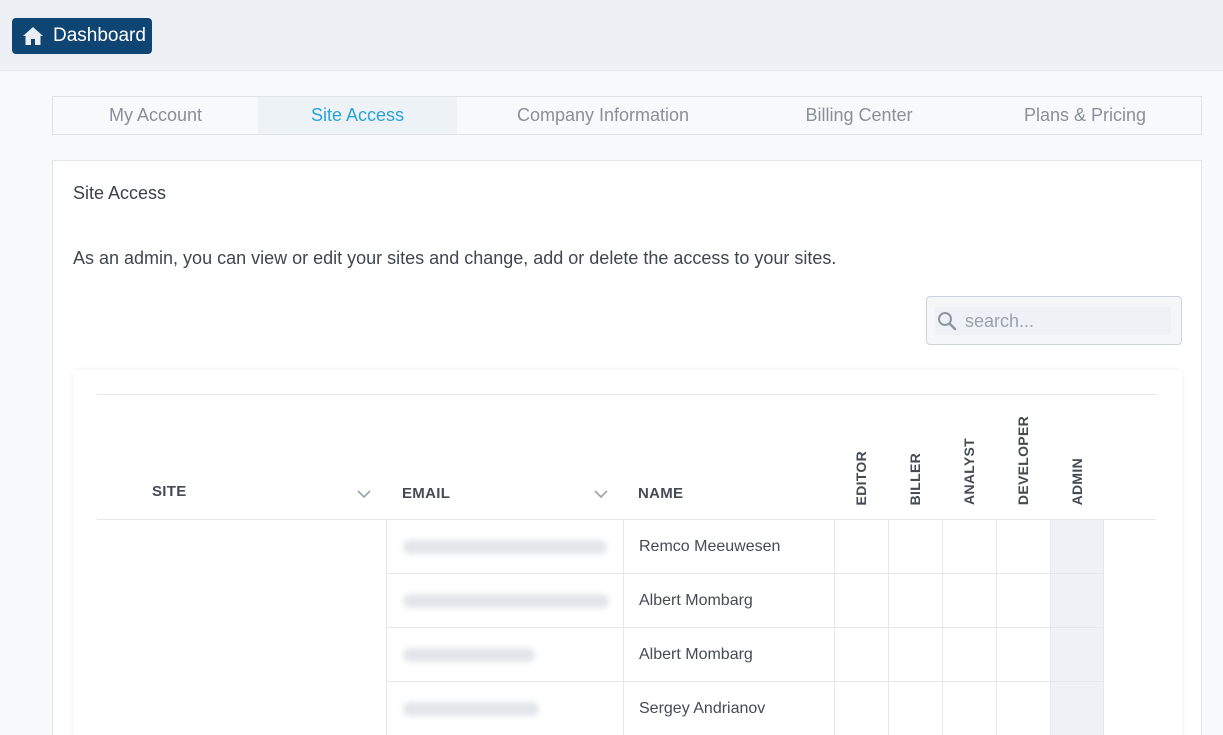  Describe the element at coordinates (915, 478) in the screenshot. I see `column-header-biller: BILLER` at that location.